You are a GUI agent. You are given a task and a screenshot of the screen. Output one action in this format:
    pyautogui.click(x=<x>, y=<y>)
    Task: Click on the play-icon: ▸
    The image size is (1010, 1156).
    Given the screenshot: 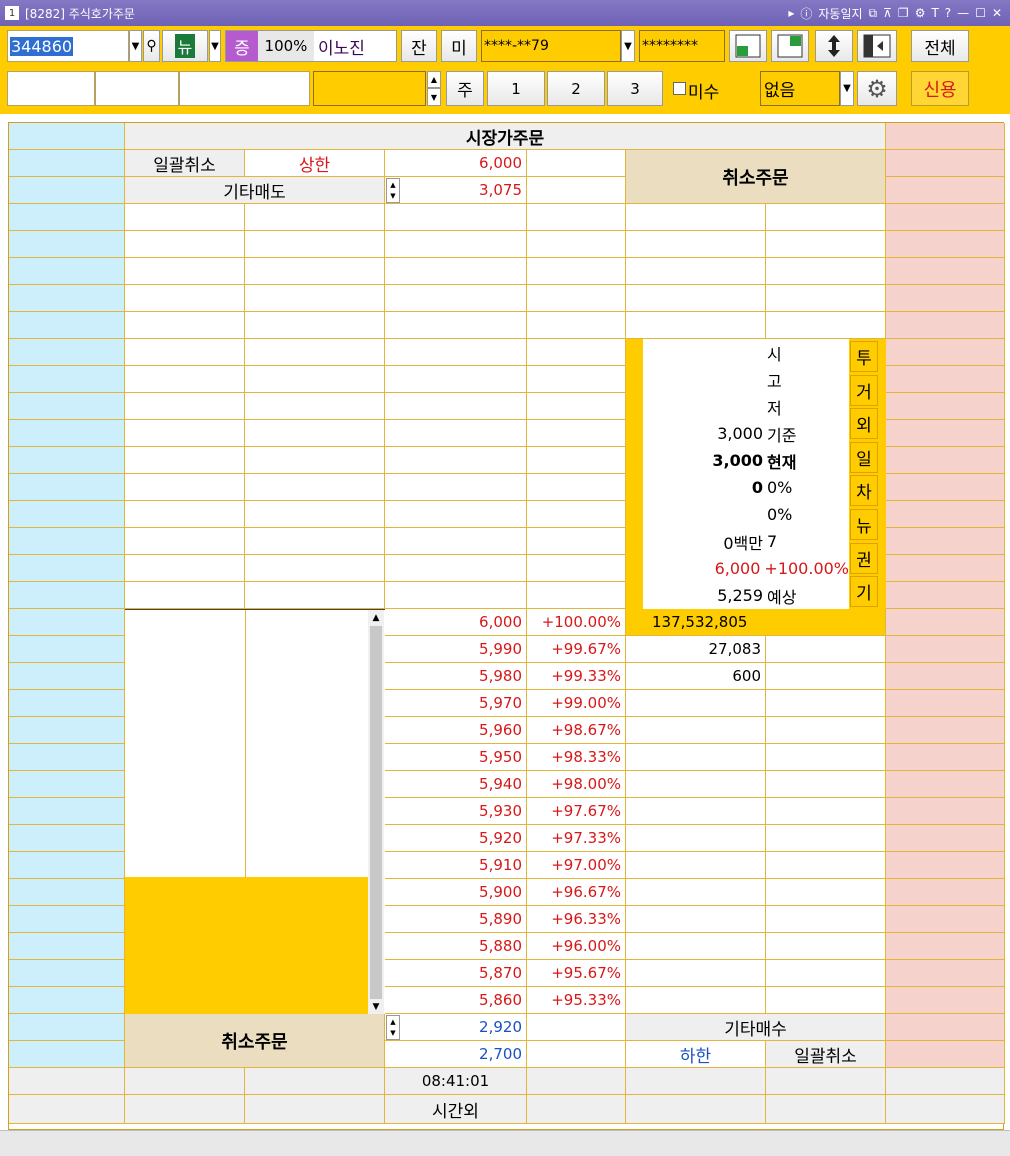 What is the action you would take?
    pyautogui.click(x=791, y=13)
    